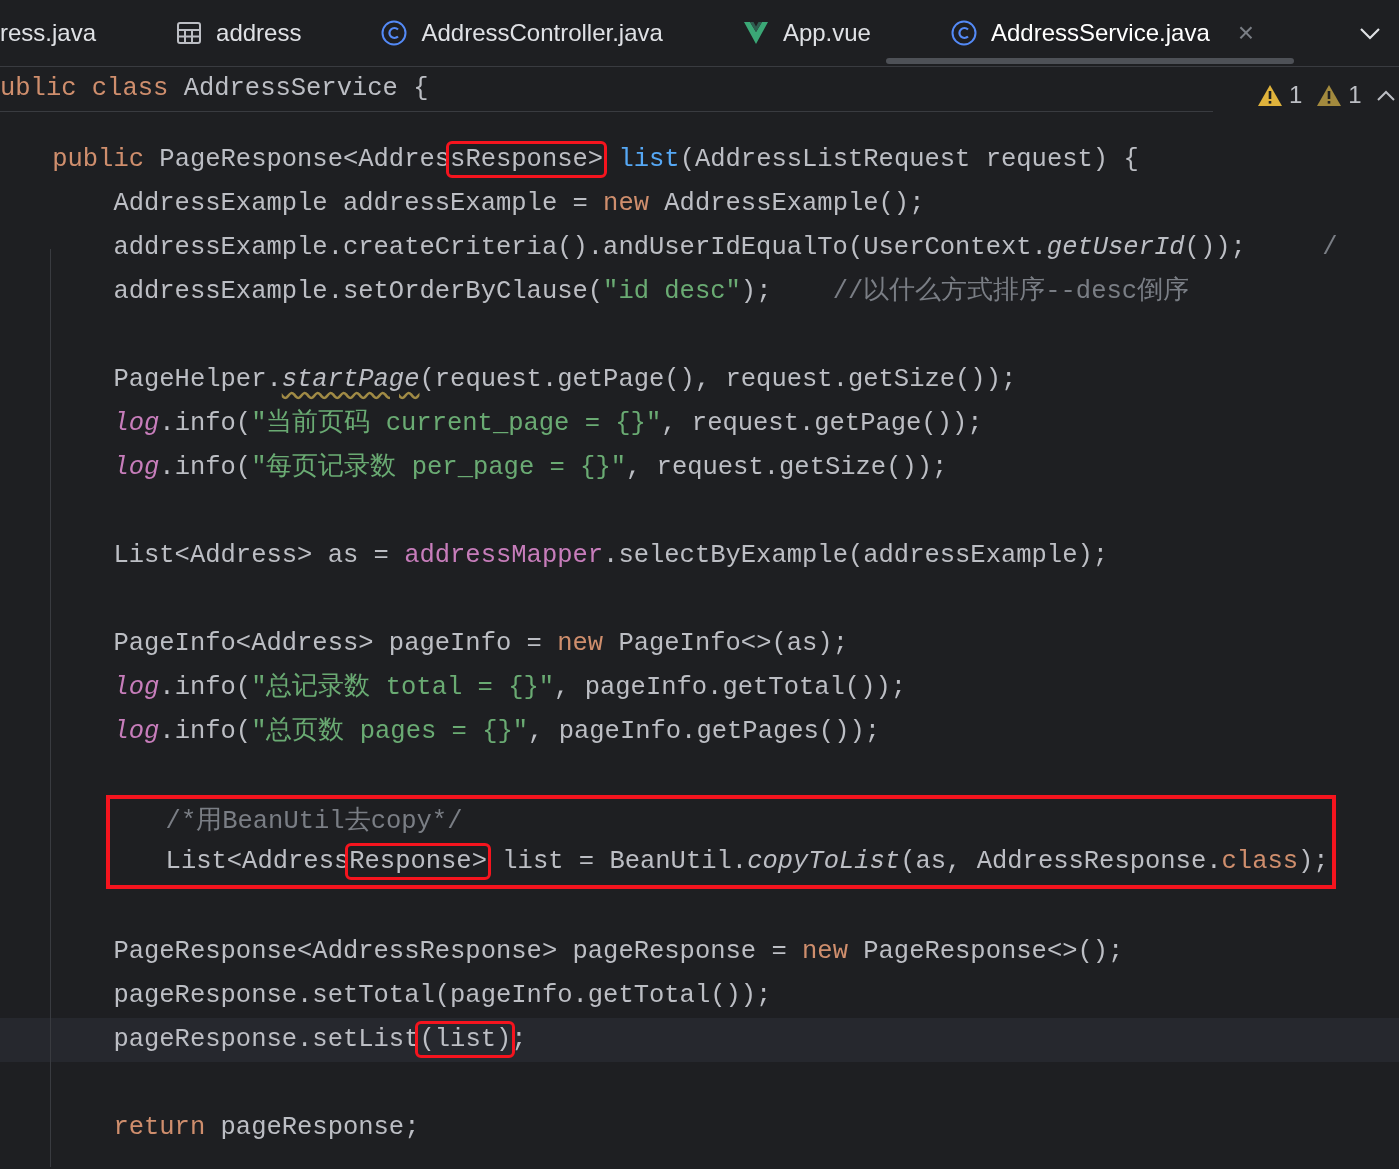 Image resolution: width=1399 pixels, height=1169 pixels. What do you see at coordinates (755, 33) in the screenshot?
I see `vue-icon` at bounding box center [755, 33].